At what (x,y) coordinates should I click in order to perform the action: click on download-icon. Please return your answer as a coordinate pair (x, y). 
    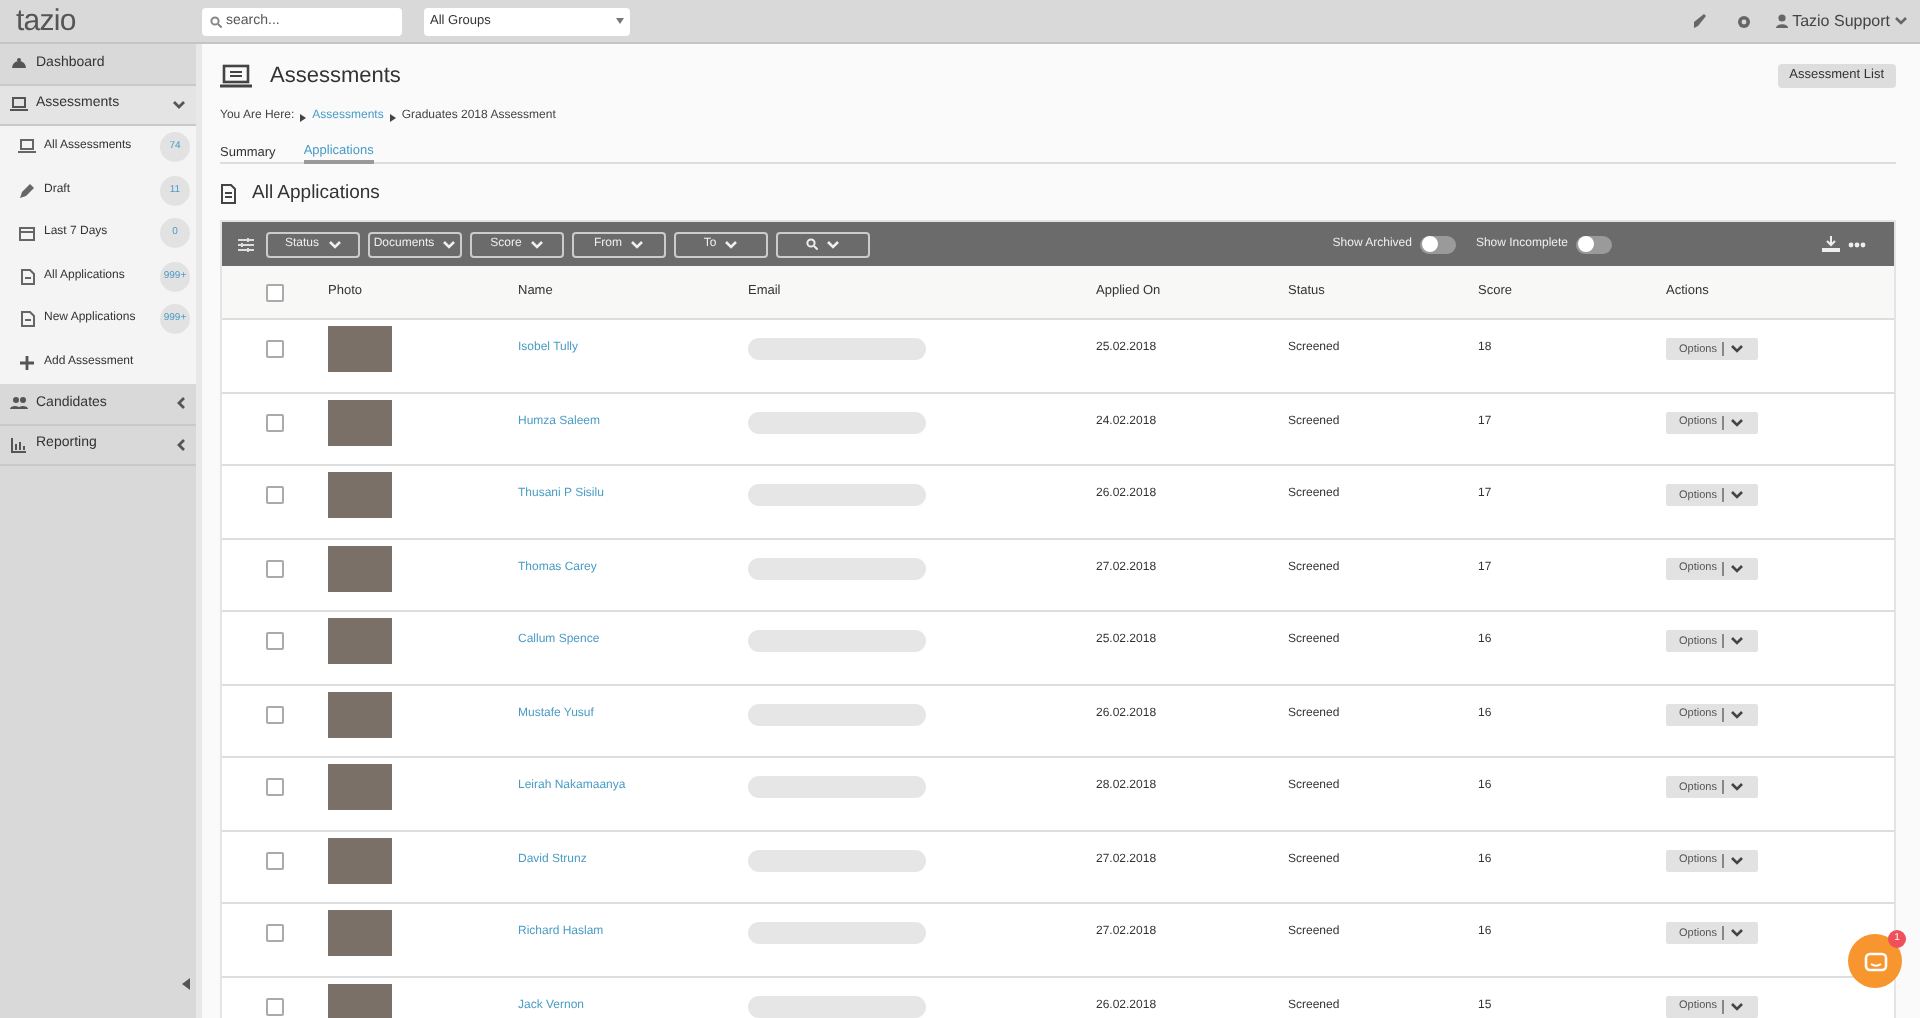
    Looking at the image, I should click on (1831, 244).